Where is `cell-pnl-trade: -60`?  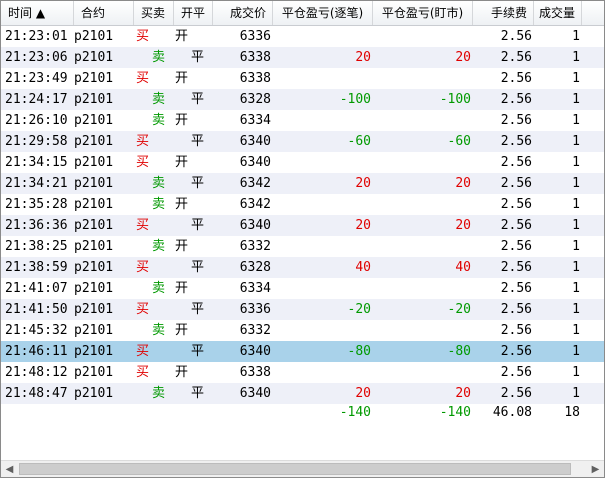
cell-pnl-trade: -60 is located at coordinates (359, 141).